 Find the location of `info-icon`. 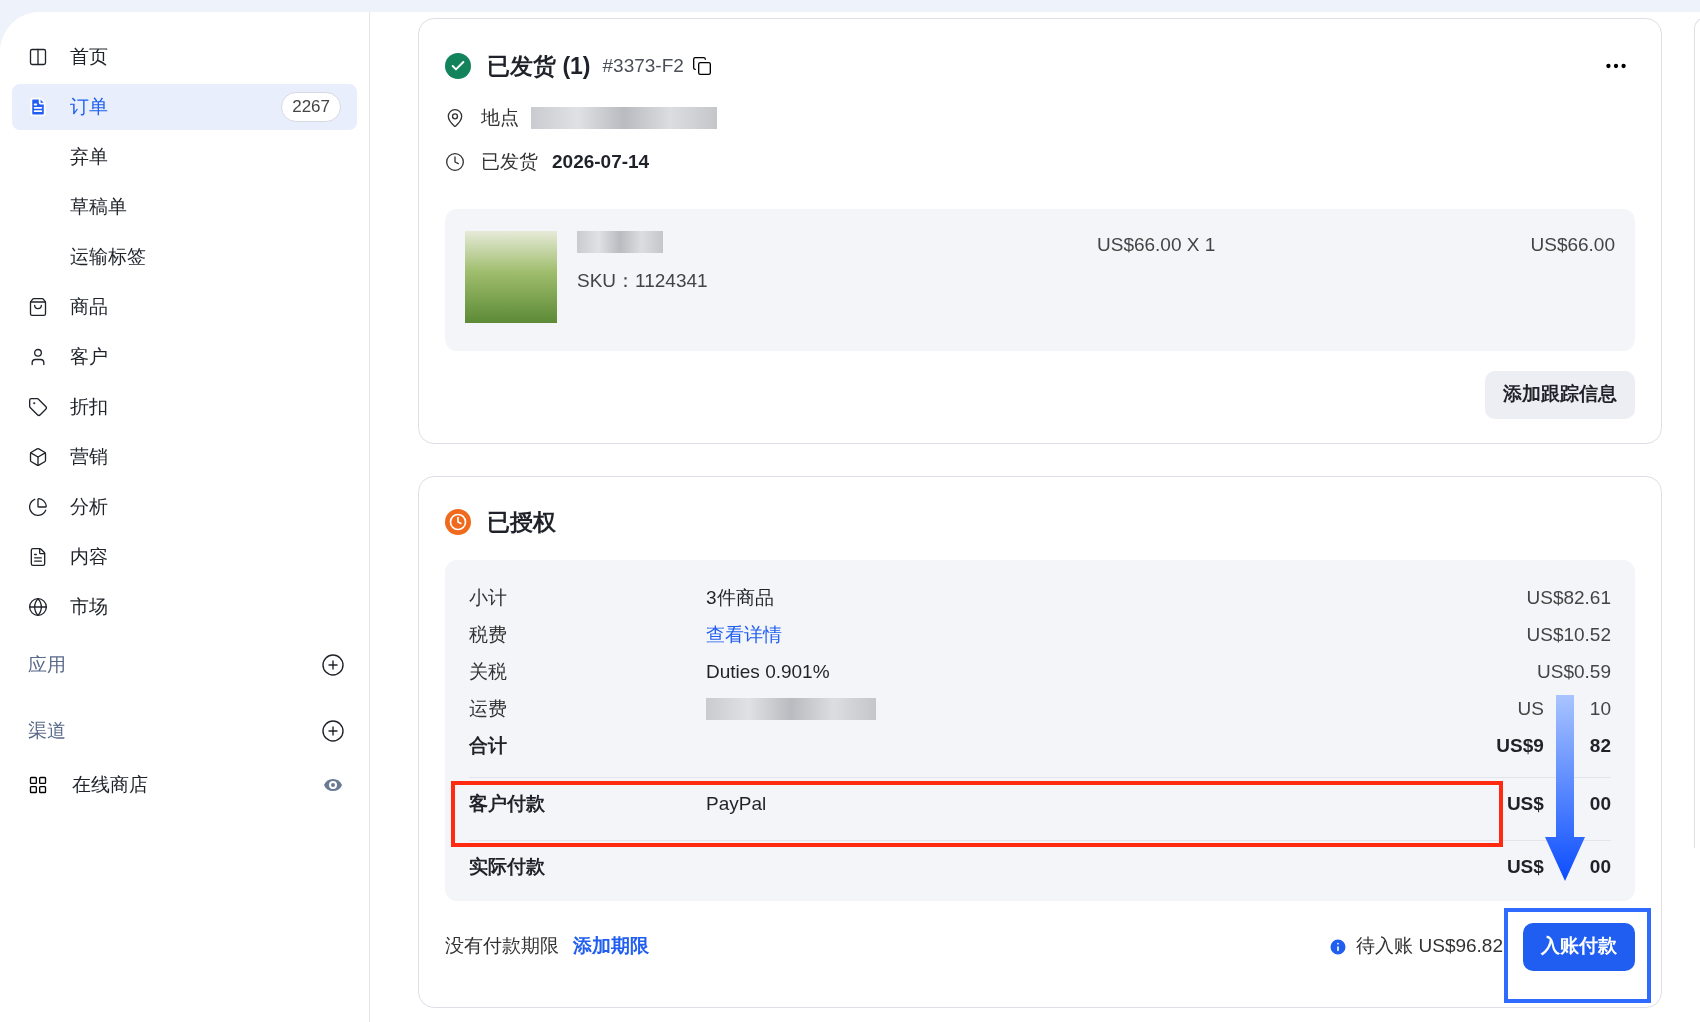

info-icon is located at coordinates (1338, 946).